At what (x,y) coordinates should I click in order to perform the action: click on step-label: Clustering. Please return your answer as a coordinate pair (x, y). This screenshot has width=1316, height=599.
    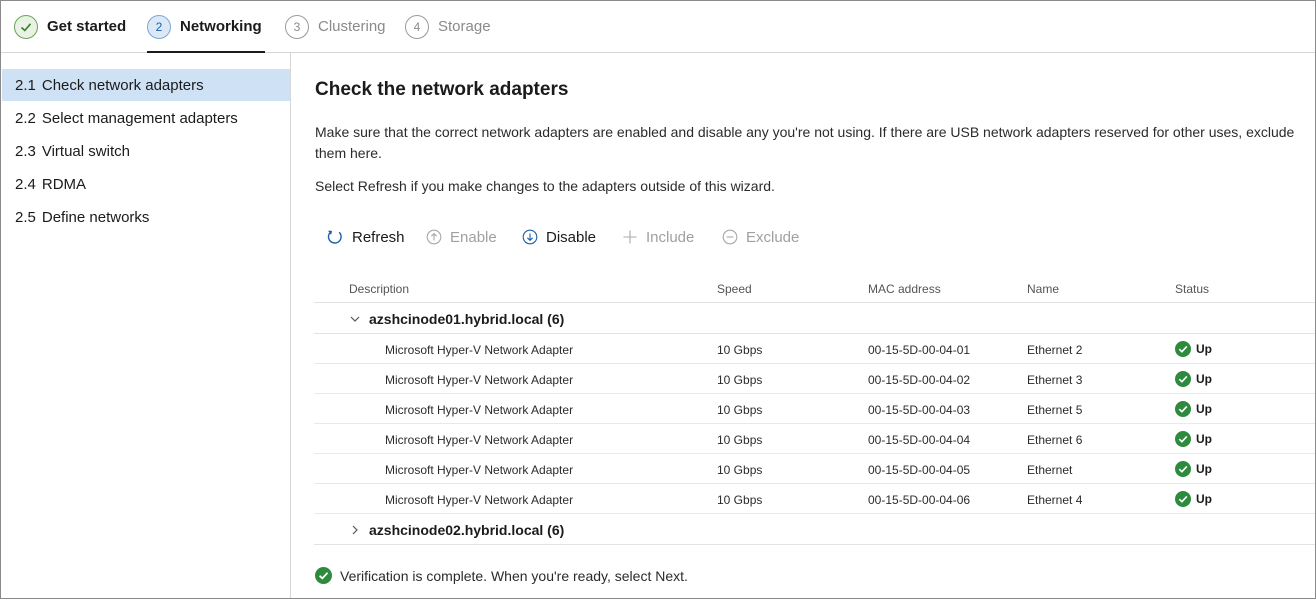
    Looking at the image, I should click on (352, 26).